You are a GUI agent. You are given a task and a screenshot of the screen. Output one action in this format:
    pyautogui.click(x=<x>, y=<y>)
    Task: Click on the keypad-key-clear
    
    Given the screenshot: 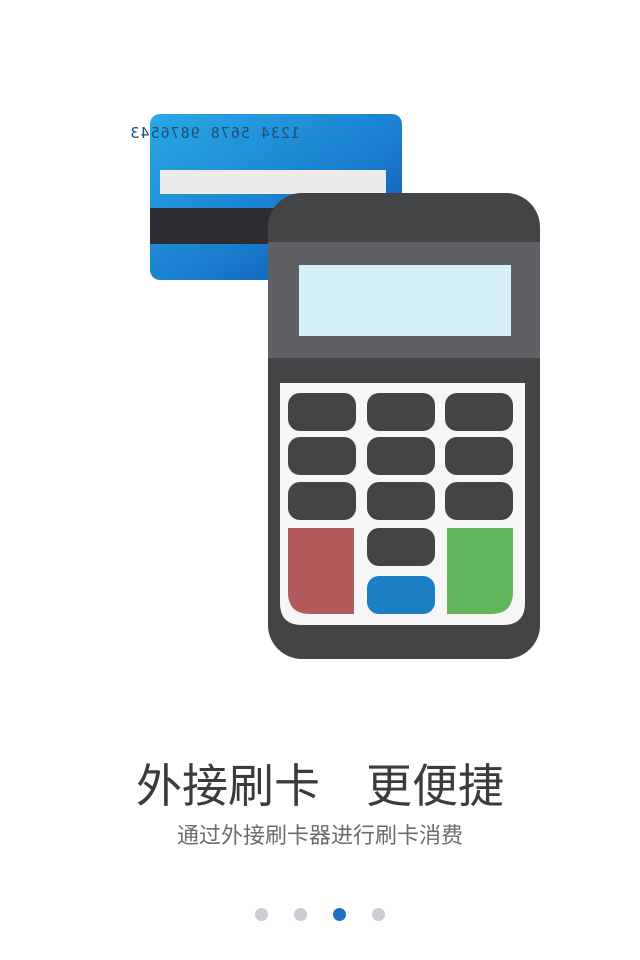 What is the action you would take?
    pyautogui.click(x=401, y=595)
    